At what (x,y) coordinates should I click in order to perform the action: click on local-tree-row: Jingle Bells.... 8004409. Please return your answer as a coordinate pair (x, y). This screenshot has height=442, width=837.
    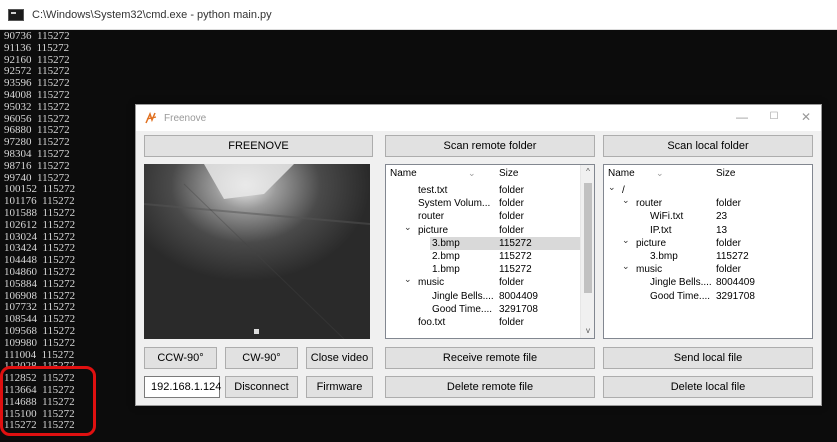
    Looking at the image, I should click on (708, 282).